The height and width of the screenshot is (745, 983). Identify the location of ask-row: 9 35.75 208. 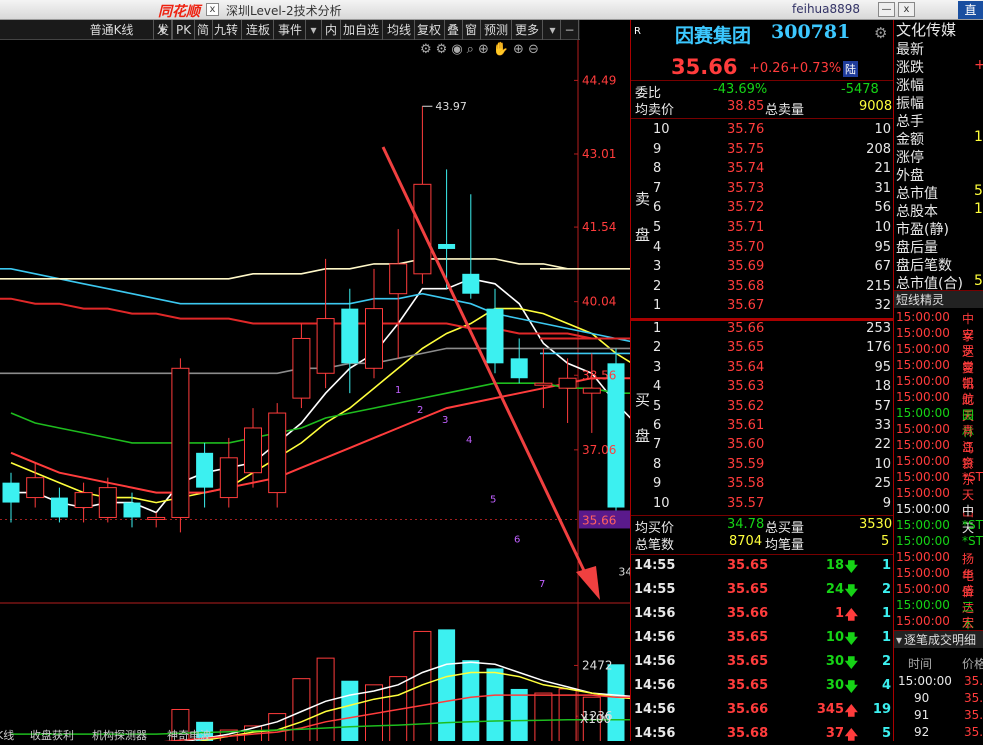
(762, 150).